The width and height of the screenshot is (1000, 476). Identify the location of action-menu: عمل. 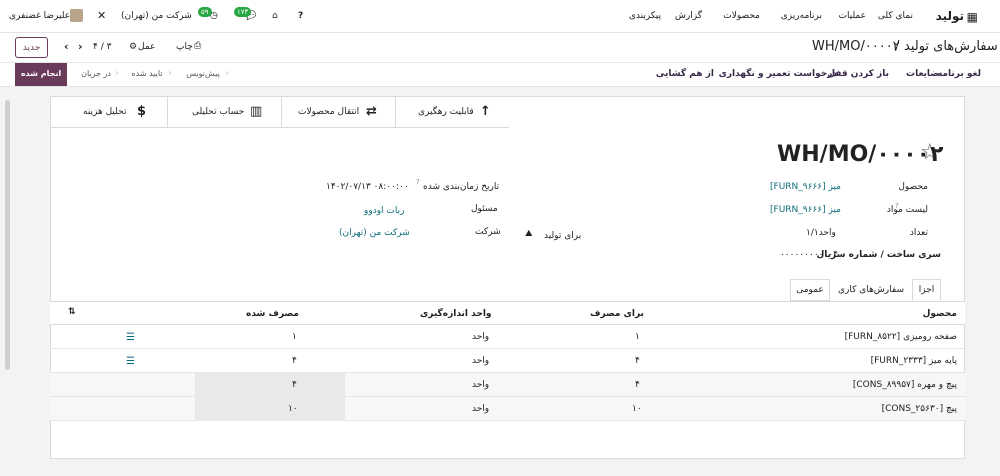
(146, 47).